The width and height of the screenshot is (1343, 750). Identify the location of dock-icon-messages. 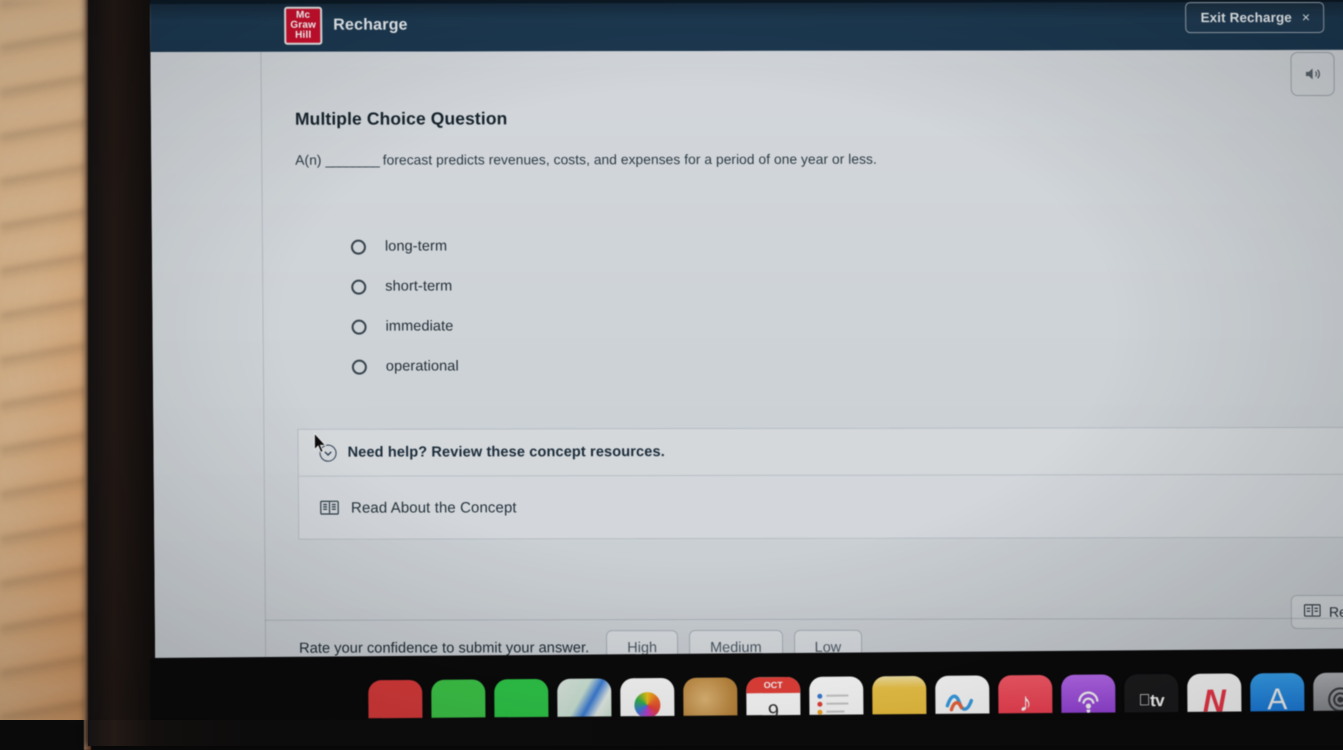
(458, 699).